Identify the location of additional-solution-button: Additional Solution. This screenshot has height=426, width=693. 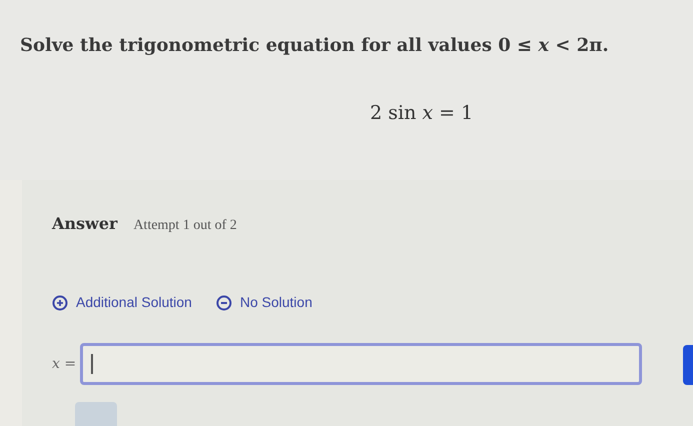
(122, 302).